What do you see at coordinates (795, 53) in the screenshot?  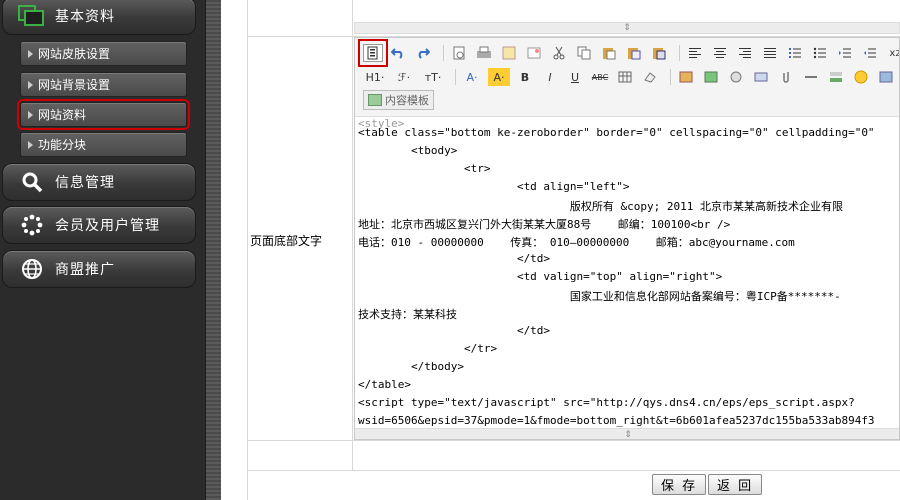 I see `ordered-list-icon` at bounding box center [795, 53].